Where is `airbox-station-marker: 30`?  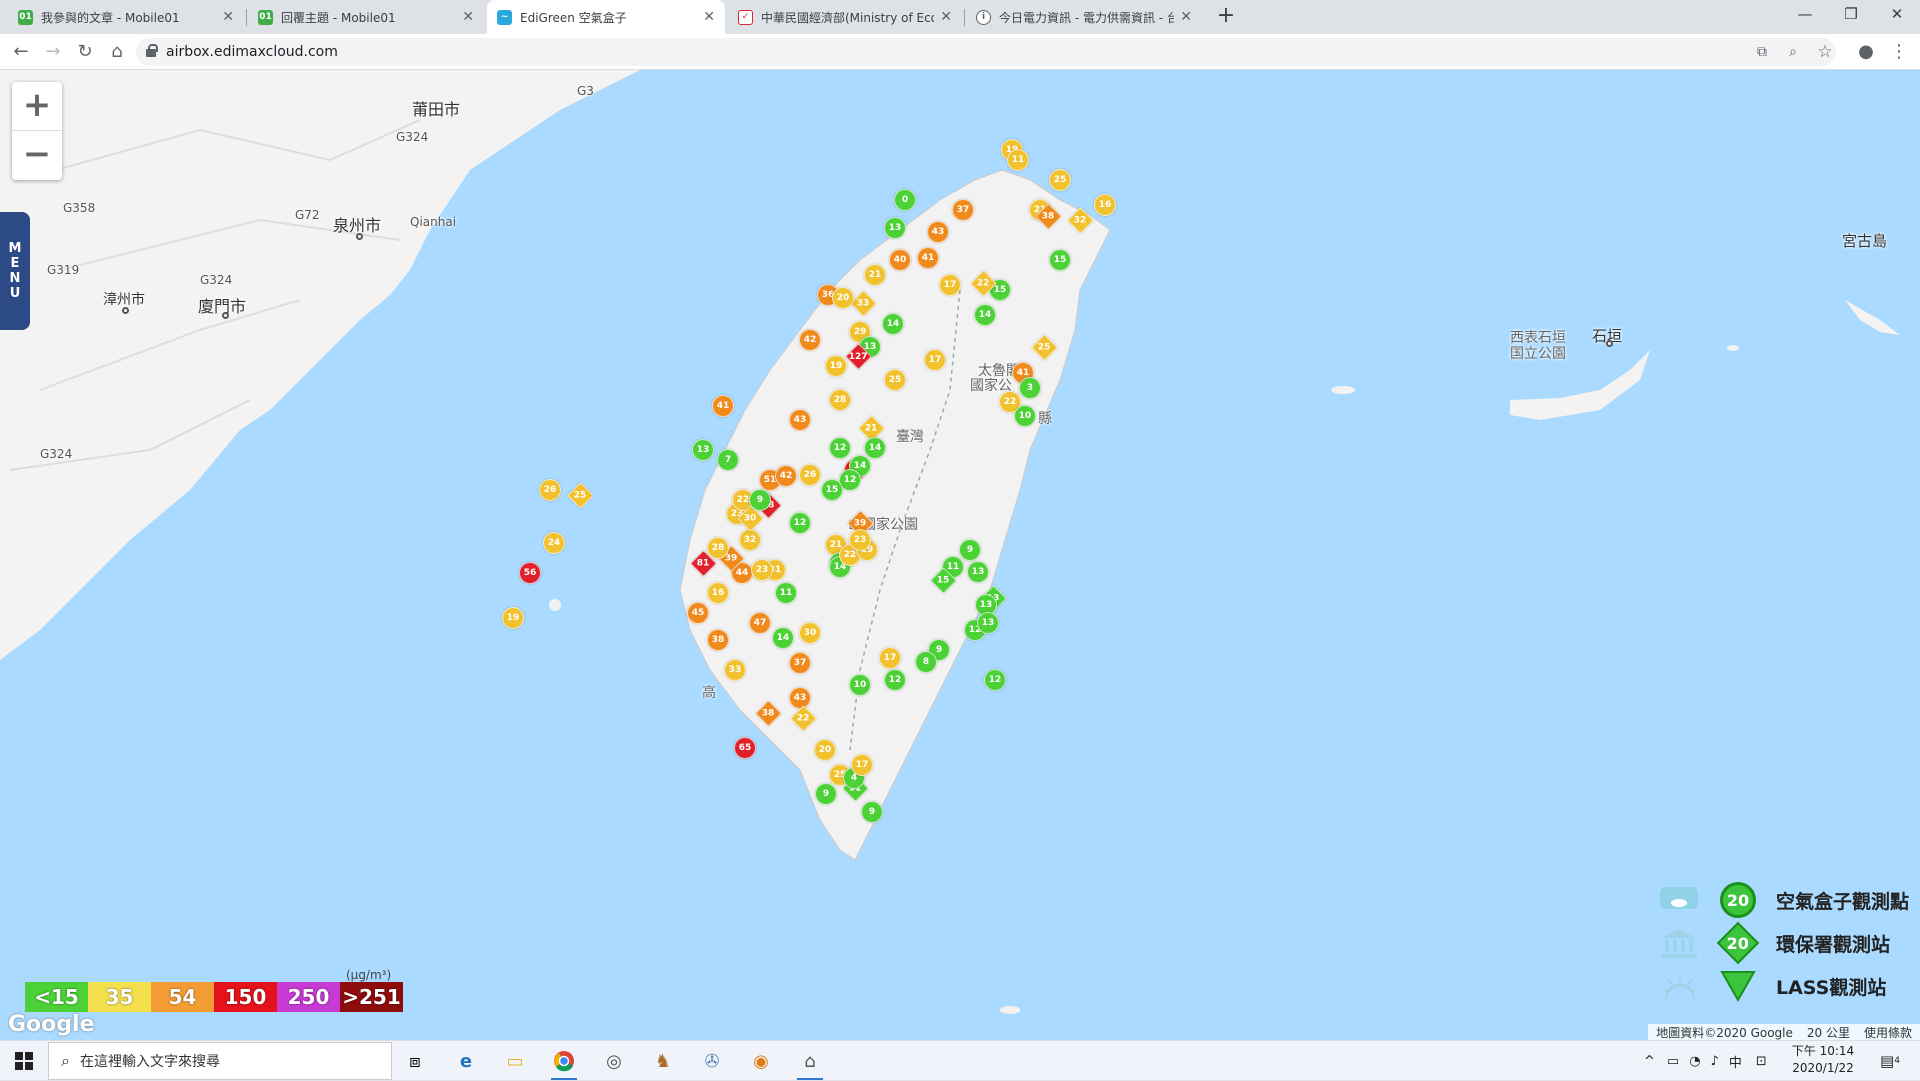
airbox-station-marker: 30 is located at coordinates (810, 633).